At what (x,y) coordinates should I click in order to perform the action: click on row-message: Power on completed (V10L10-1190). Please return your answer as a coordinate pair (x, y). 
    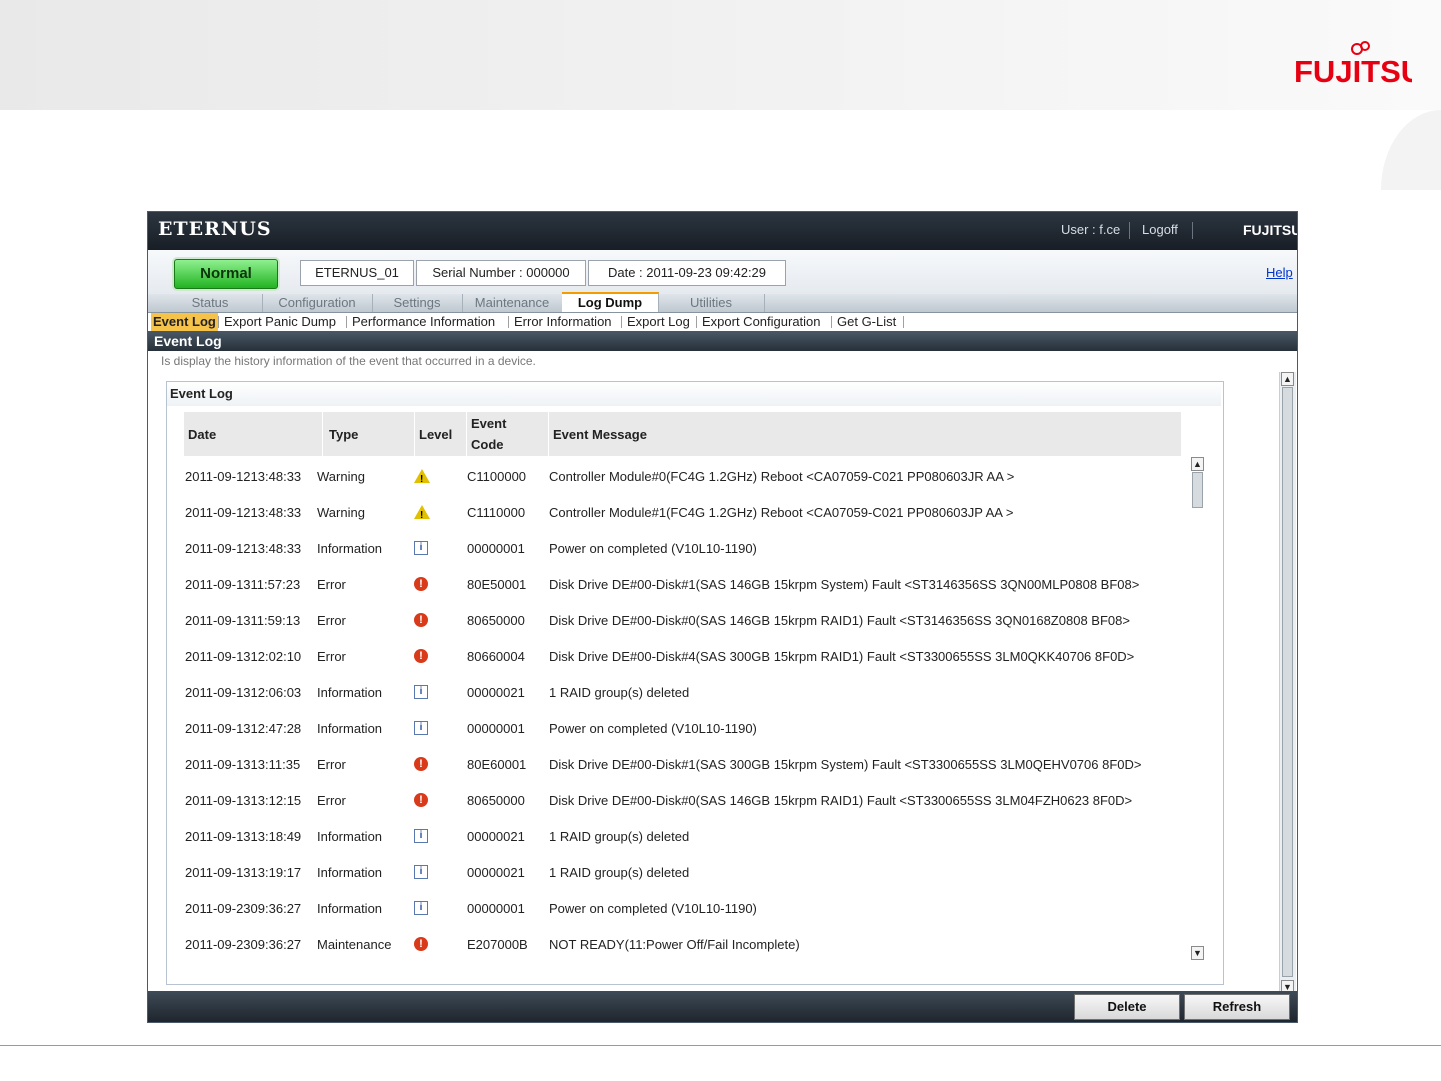
    Looking at the image, I should click on (653, 728).